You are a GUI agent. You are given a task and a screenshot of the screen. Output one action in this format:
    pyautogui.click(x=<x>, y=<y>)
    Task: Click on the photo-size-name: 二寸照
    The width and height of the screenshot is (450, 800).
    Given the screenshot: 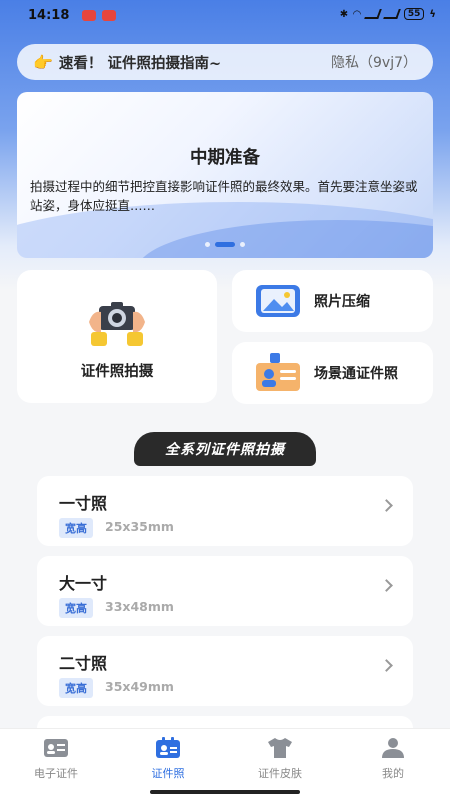 What is the action you would take?
    pyautogui.click(x=83, y=663)
    